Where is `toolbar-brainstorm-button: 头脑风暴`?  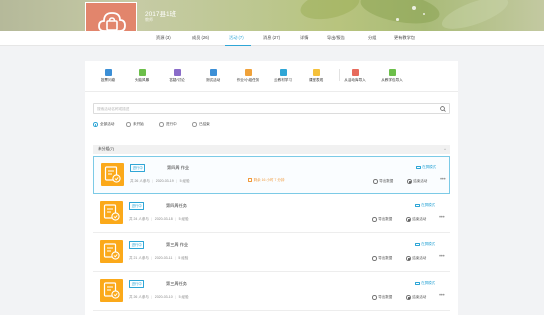
toolbar-brainstorm-button: 头脑风暴 is located at coordinates (142, 76).